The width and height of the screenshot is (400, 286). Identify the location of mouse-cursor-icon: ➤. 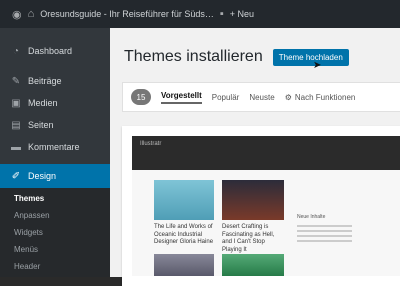
(317, 65).